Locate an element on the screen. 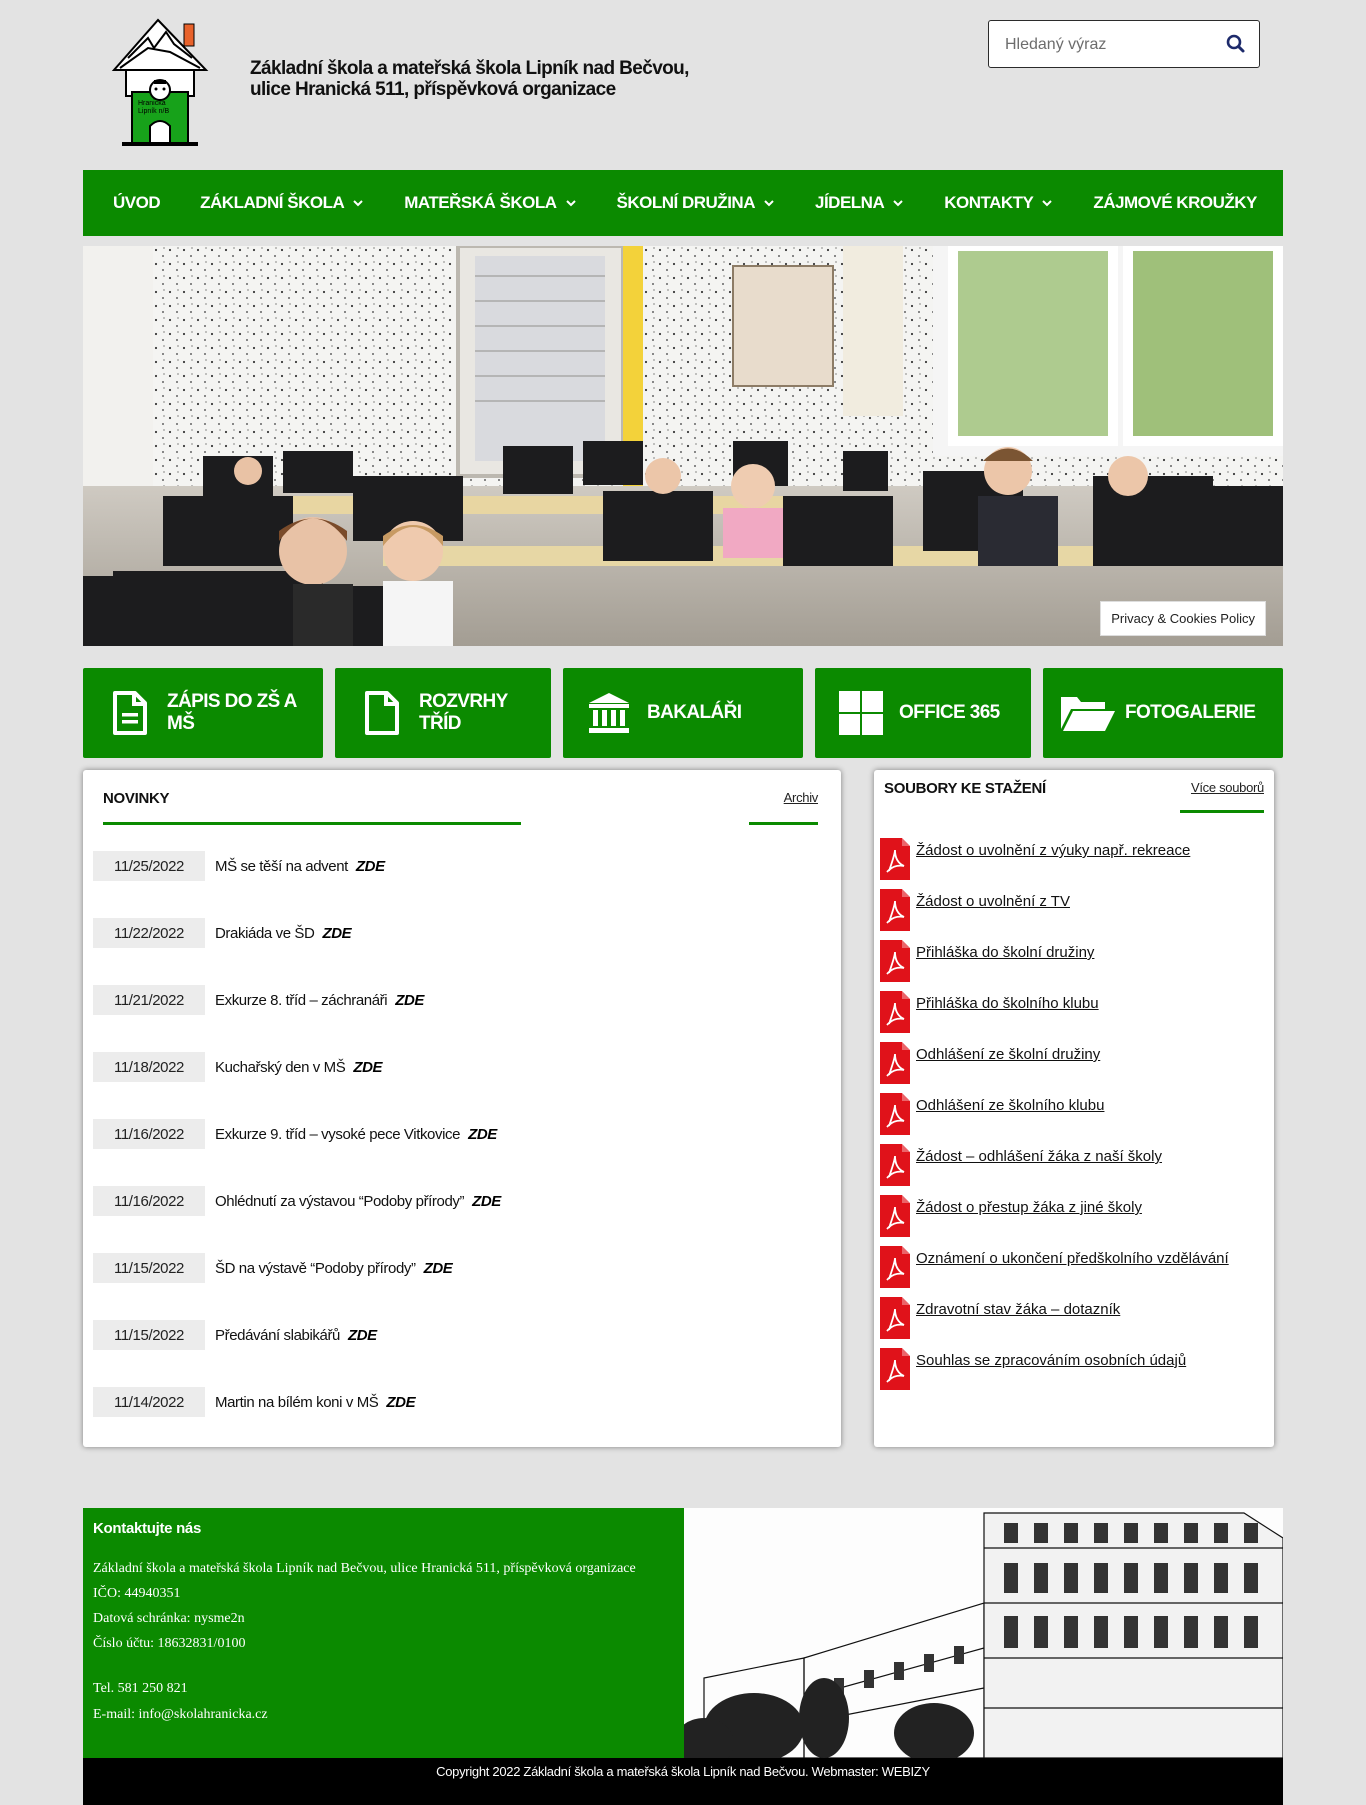 The image size is (1366, 1805). tile-office365: Office 365 is located at coordinates (923, 713).